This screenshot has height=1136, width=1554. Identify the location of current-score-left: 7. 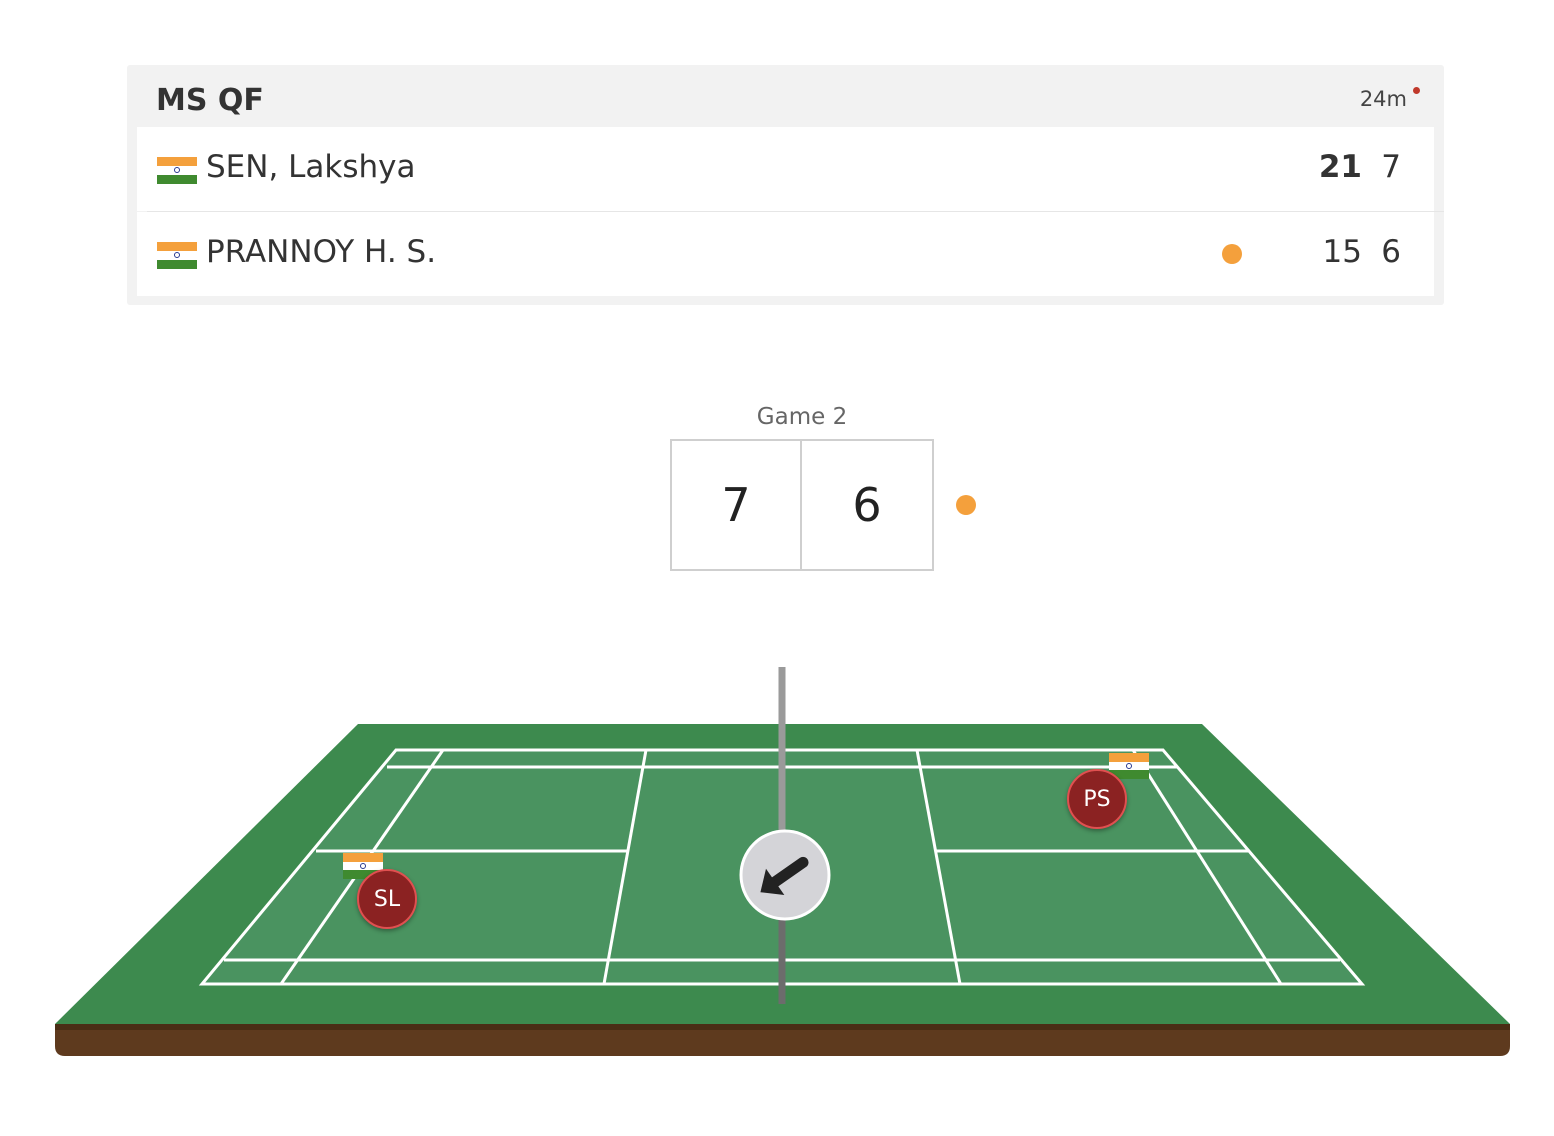
(737, 505).